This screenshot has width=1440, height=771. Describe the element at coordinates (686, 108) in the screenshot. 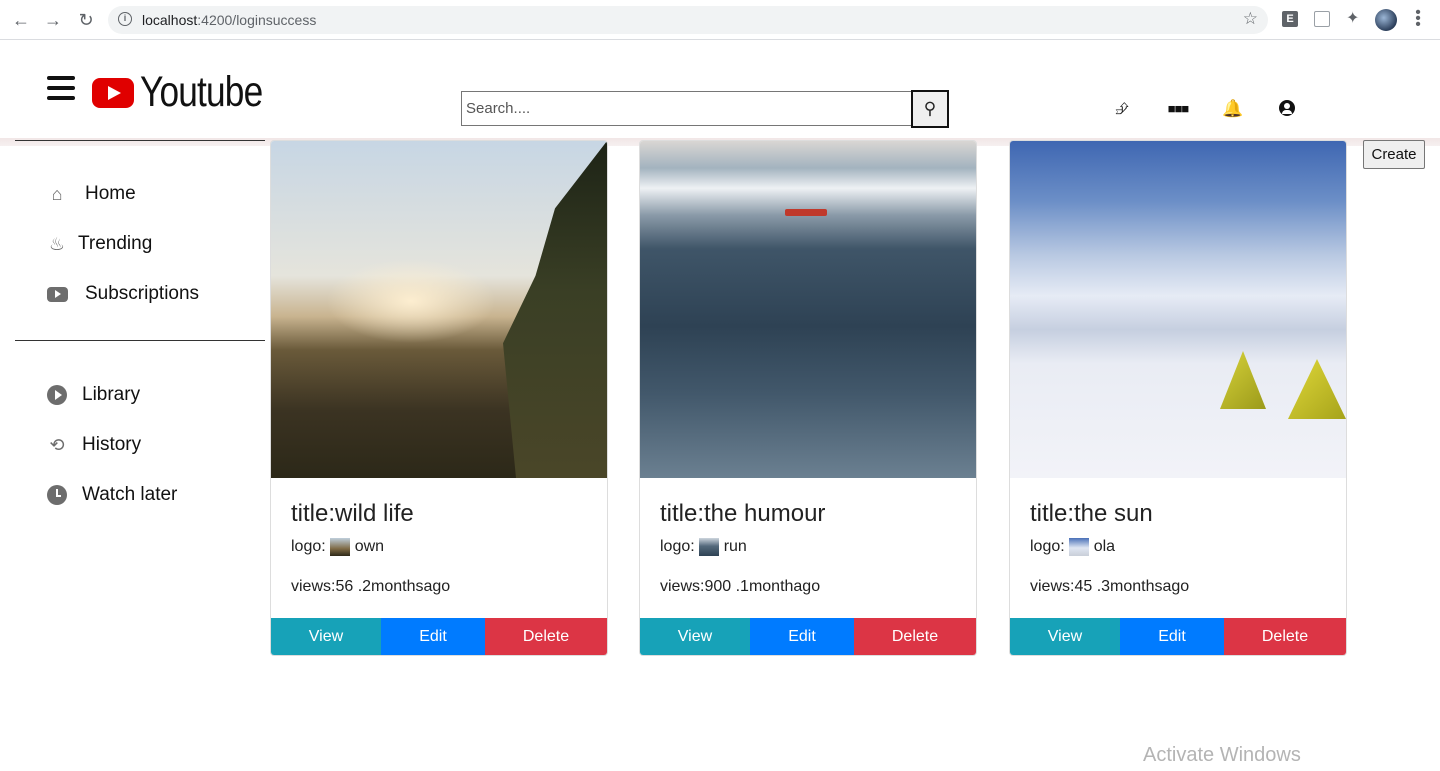

I see `search-input` at that location.